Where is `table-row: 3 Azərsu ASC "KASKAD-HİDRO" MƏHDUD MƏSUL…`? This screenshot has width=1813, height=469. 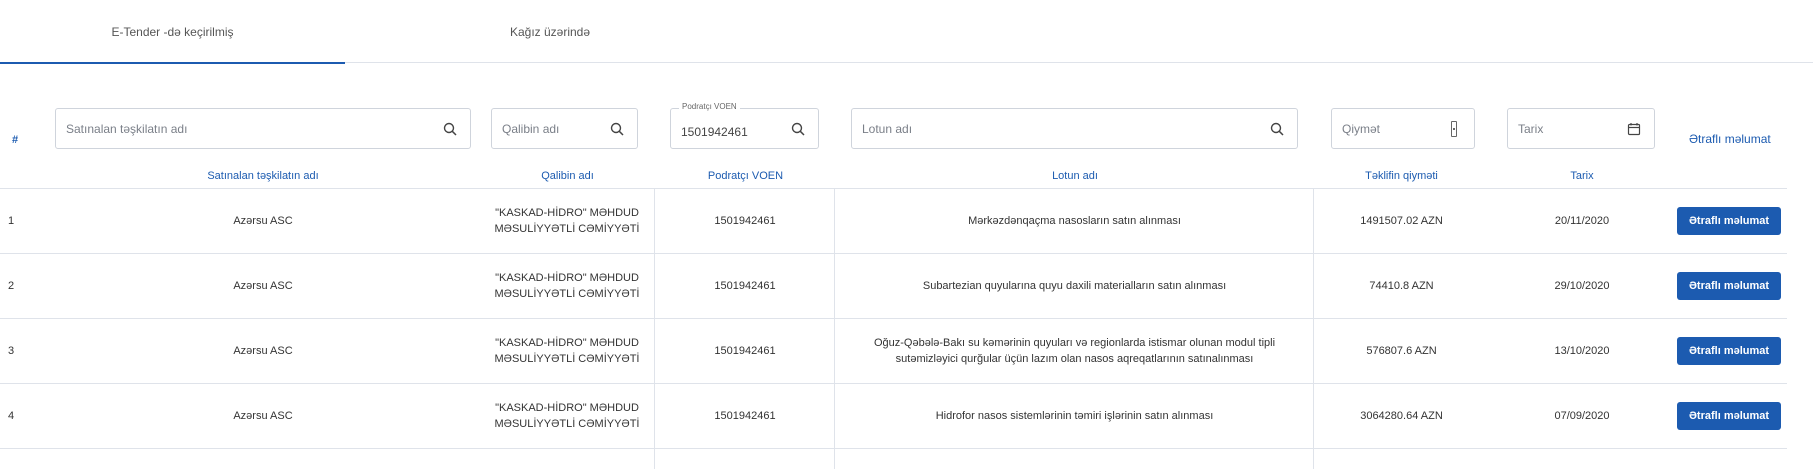 table-row: 3 Azərsu ASC "KASKAD-HİDRO" MƏHDUD MƏSUL… is located at coordinates (893, 351).